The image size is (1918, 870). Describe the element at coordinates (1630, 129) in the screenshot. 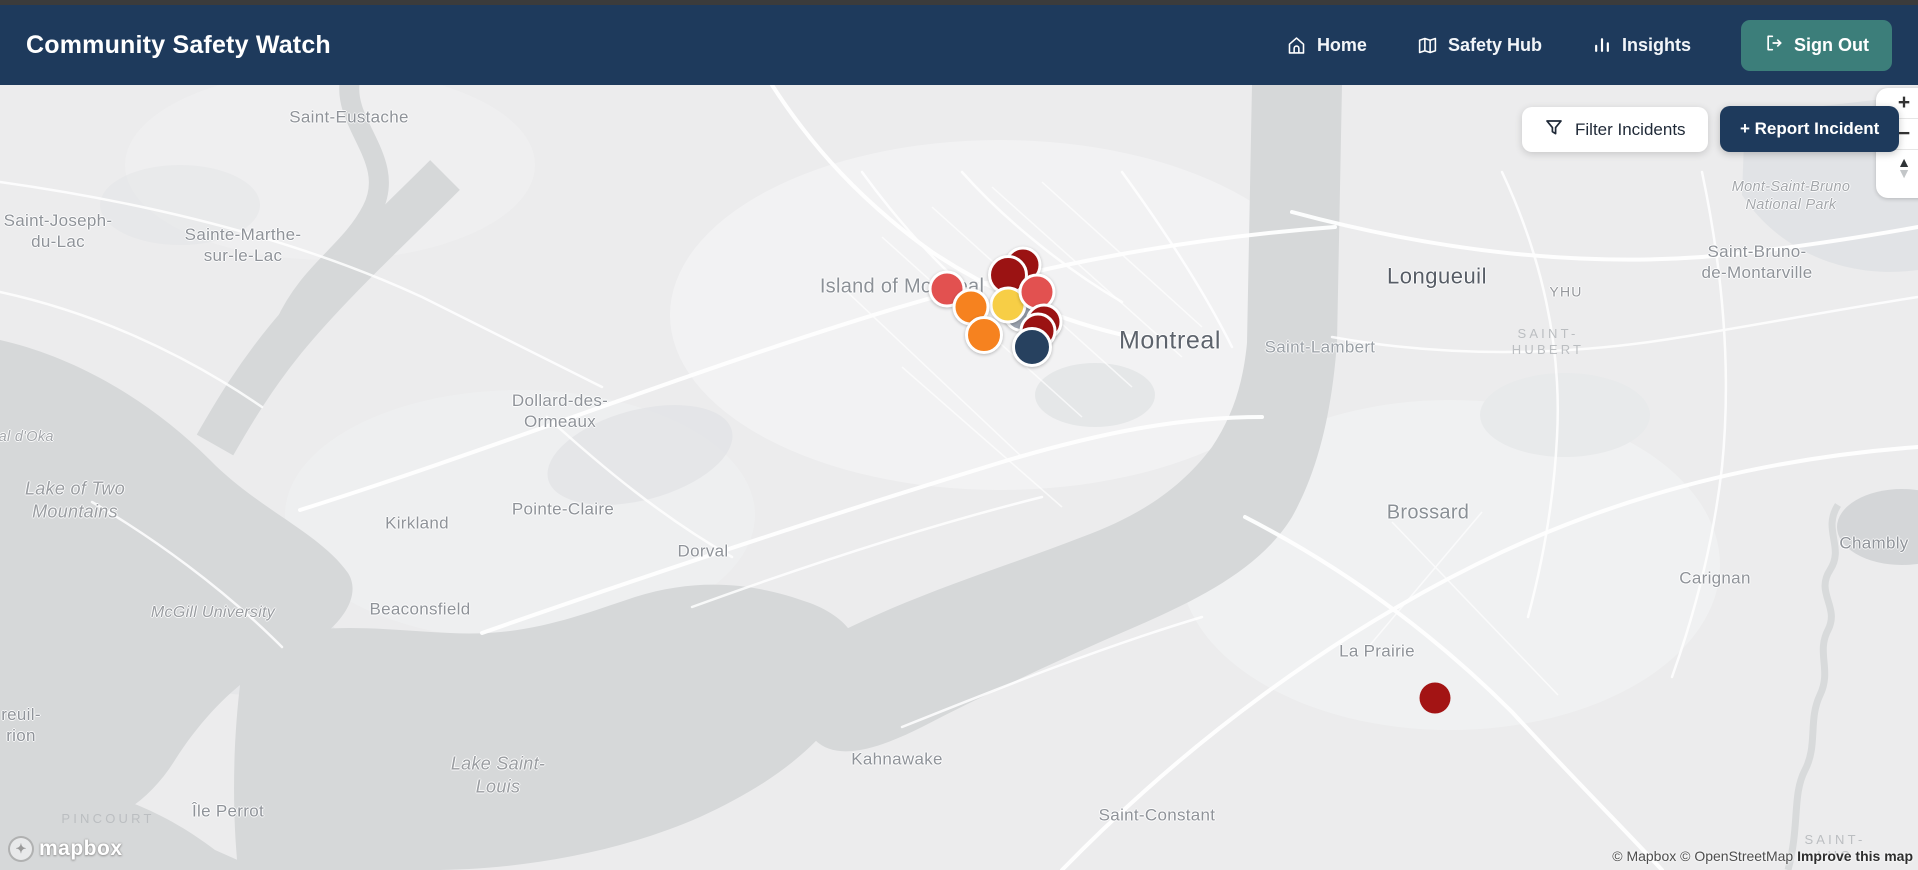

I see `filter-incidents-label: Filter Incidents` at that location.